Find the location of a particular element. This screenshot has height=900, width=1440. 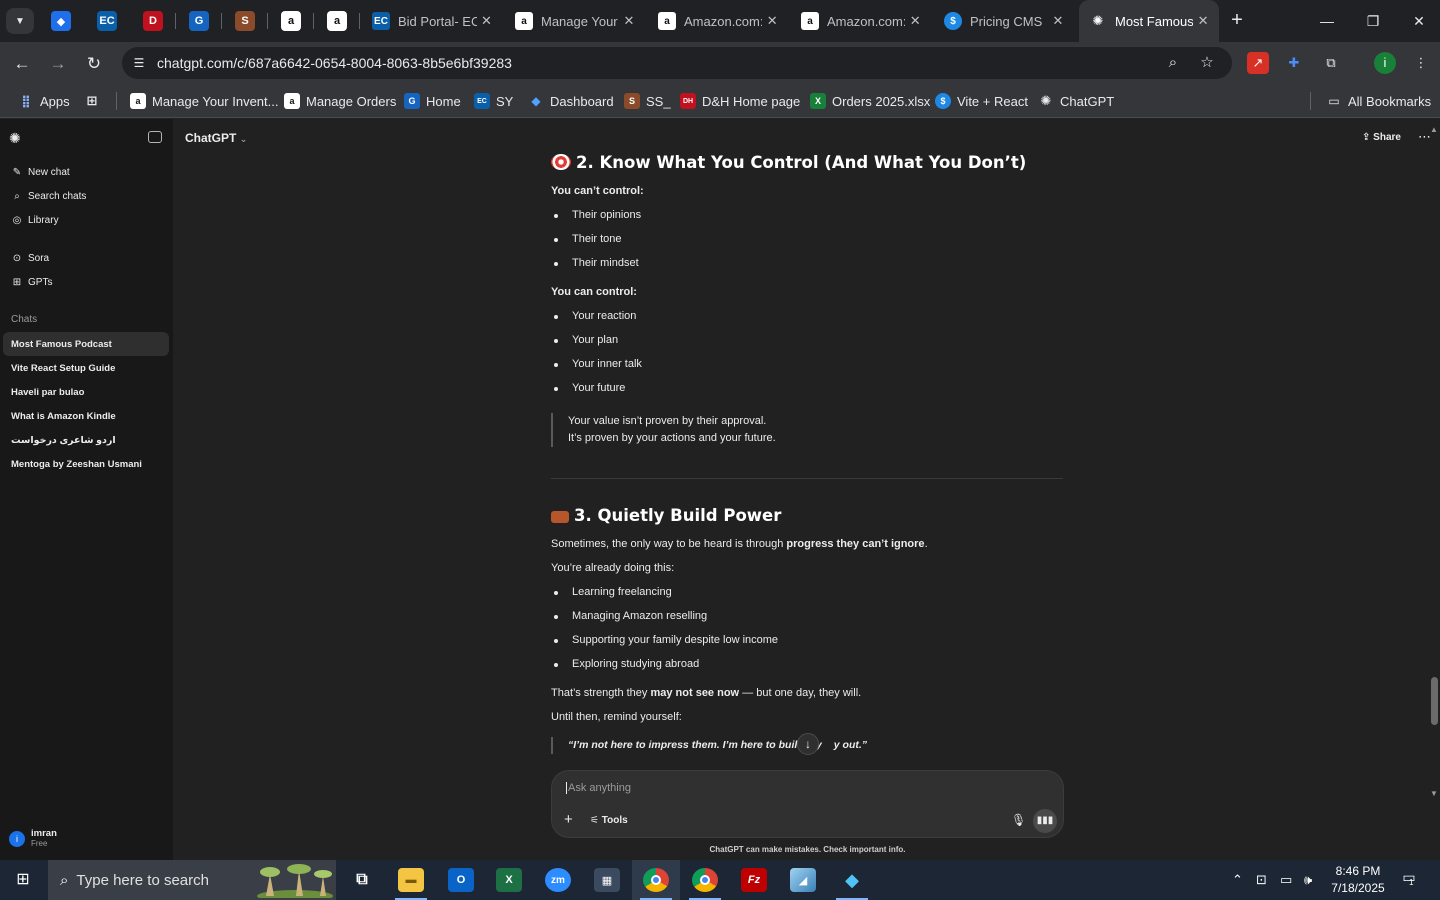

extension-red-icon: ↗ is located at coordinates (1258, 63).